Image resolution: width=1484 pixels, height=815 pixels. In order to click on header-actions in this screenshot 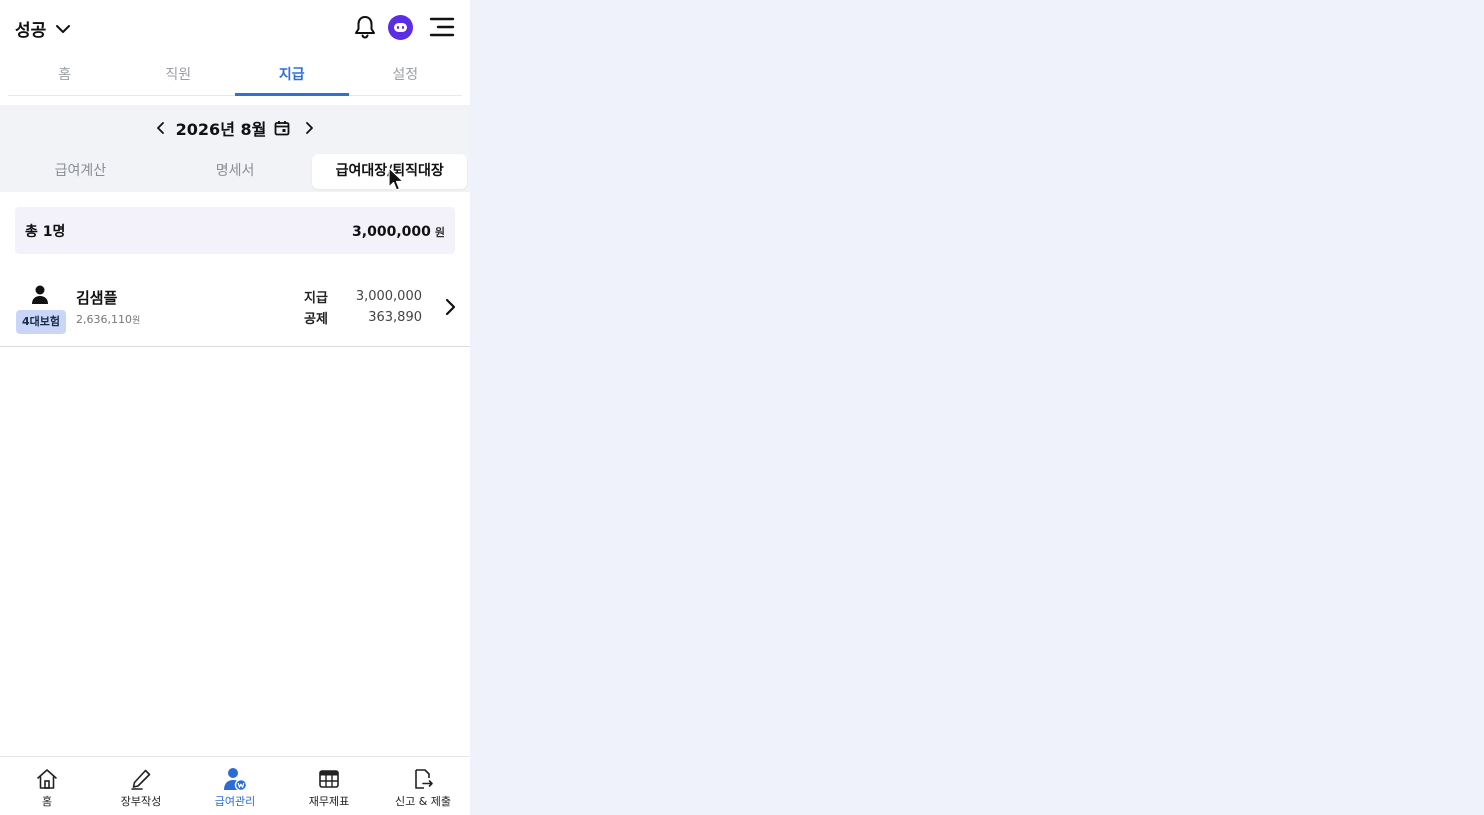, I will do `click(403, 27)`.